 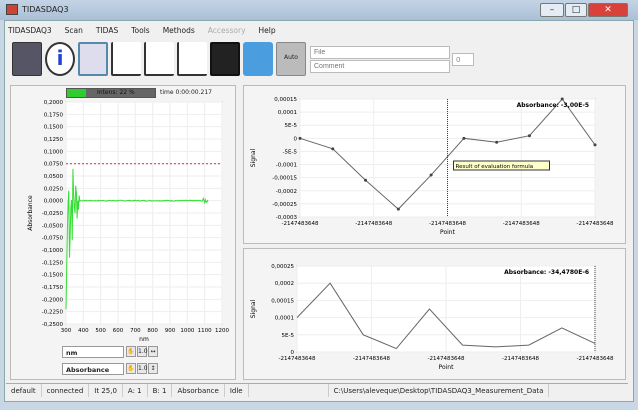 What do you see at coordinates (608, 10) in the screenshot?
I see `close-button: ✕` at bounding box center [608, 10].